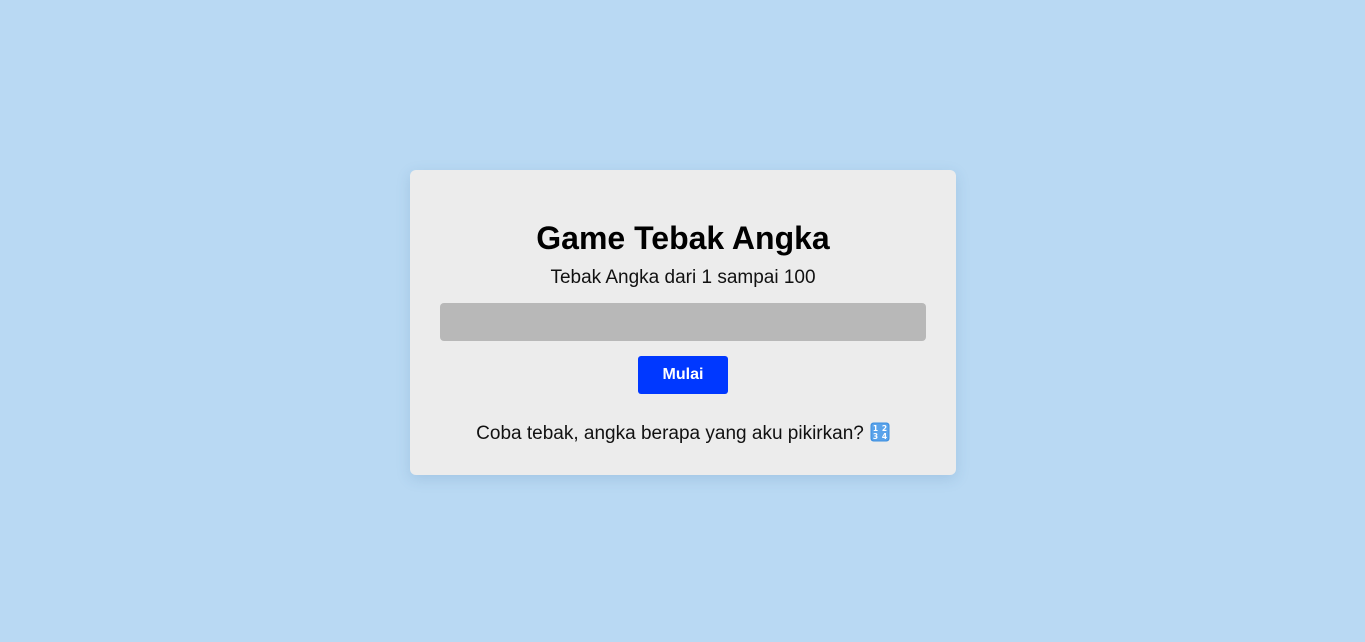  I want to click on svg-text: 4, so click(884, 436).